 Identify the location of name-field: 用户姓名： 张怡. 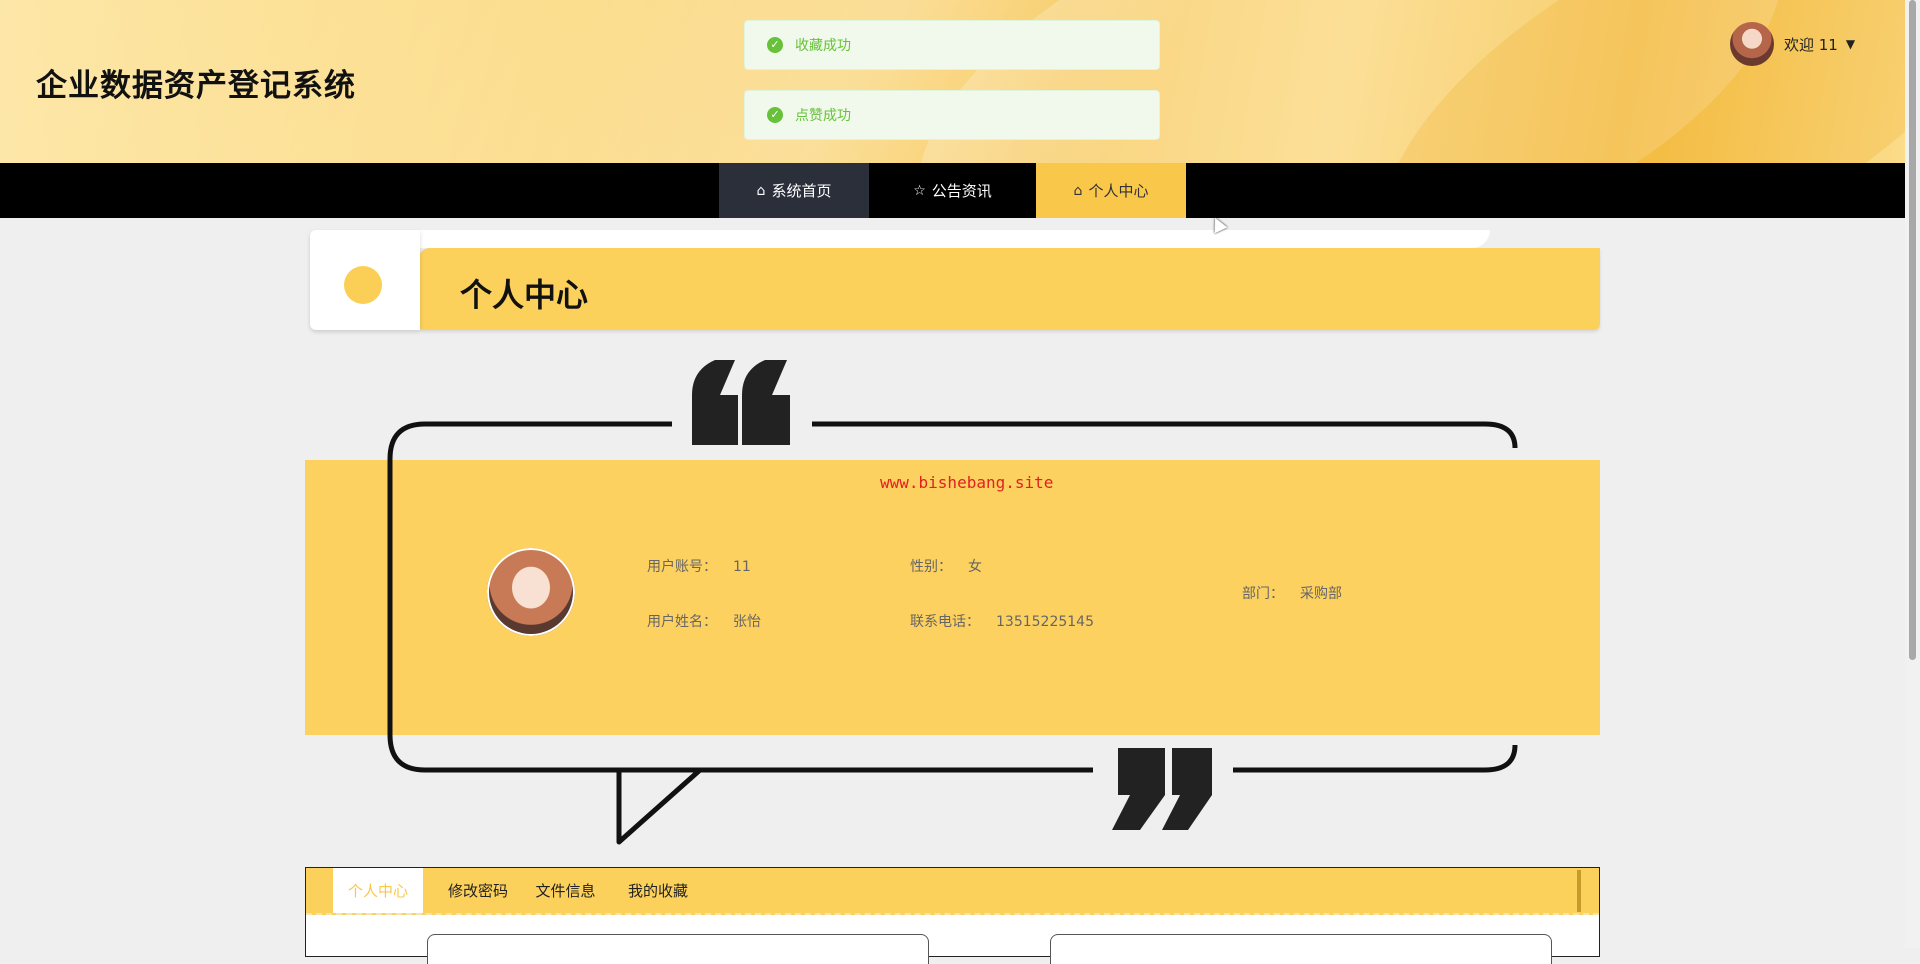
(704, 621).